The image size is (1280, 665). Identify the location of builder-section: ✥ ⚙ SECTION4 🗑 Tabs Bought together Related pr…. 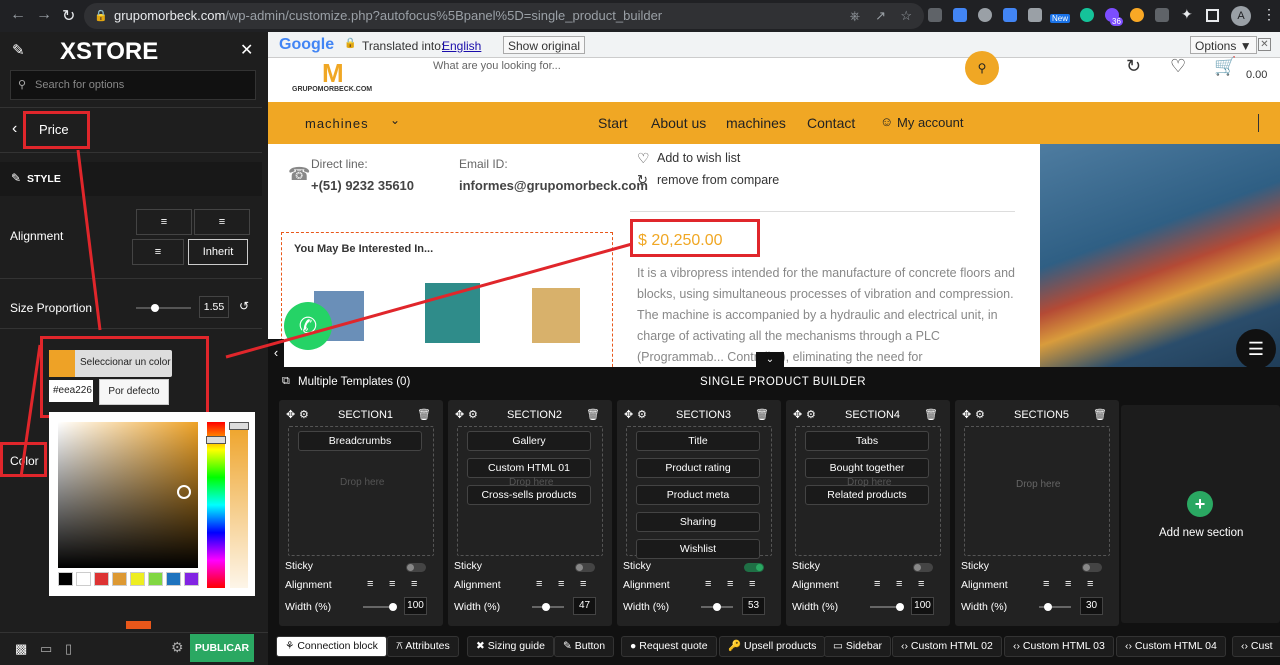
(868, 513).